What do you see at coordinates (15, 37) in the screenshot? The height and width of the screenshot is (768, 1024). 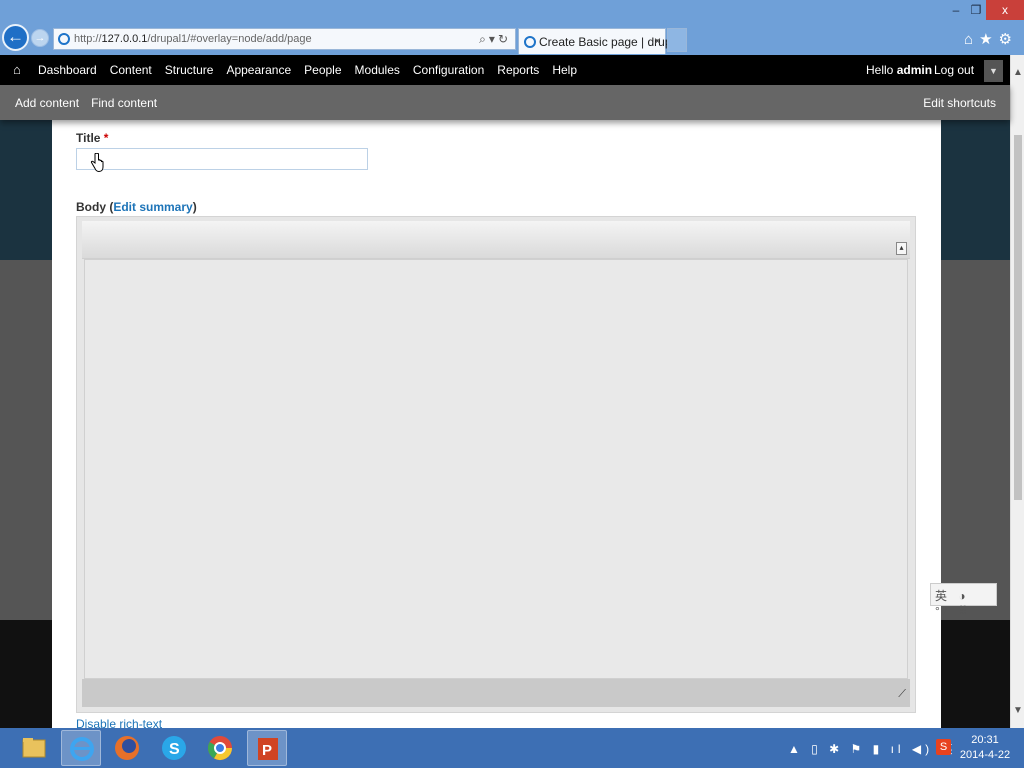 I see `back-arrow-icon: ←` at bounding box center [15, 37].